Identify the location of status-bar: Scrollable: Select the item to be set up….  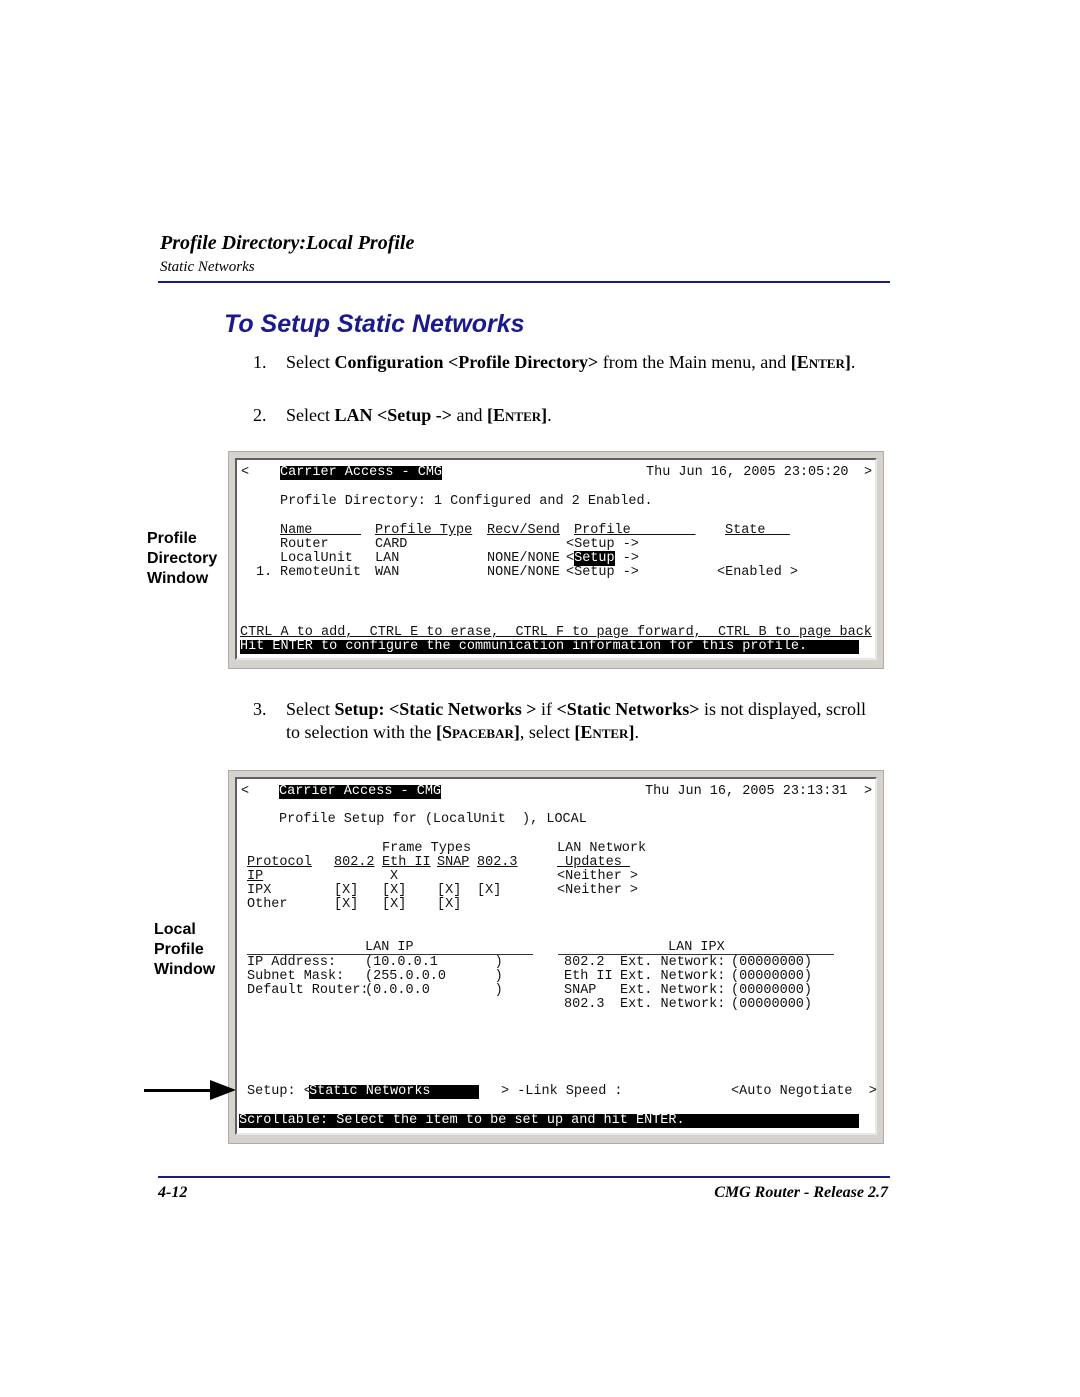
(549, 1121).